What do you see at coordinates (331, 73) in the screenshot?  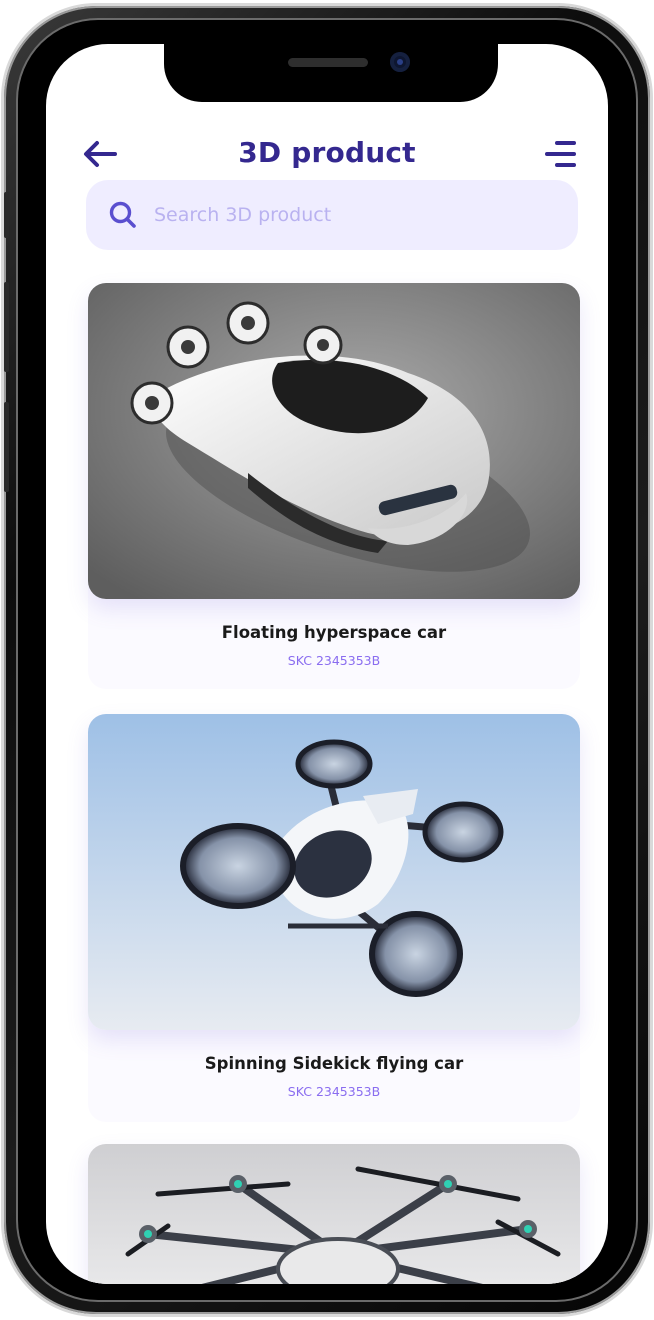 I see `notch` at bounding box center [331, 73].